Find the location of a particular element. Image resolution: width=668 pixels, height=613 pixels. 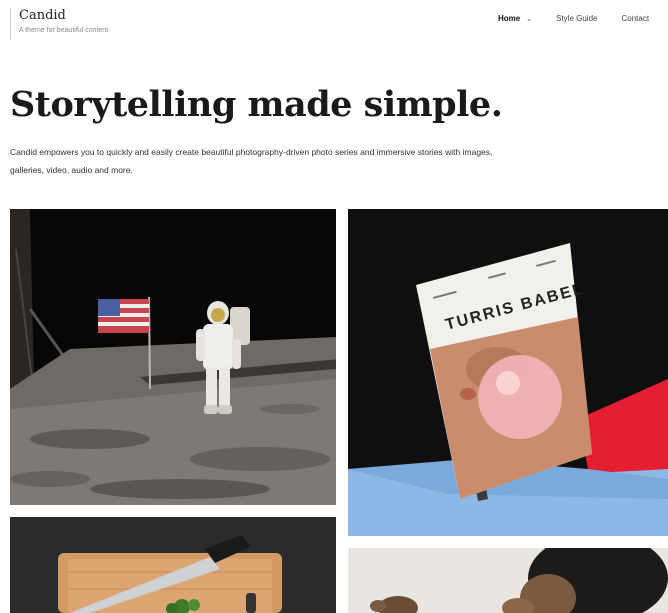

page-title: Storytelling made simple. is located at coordinates (256, 104).